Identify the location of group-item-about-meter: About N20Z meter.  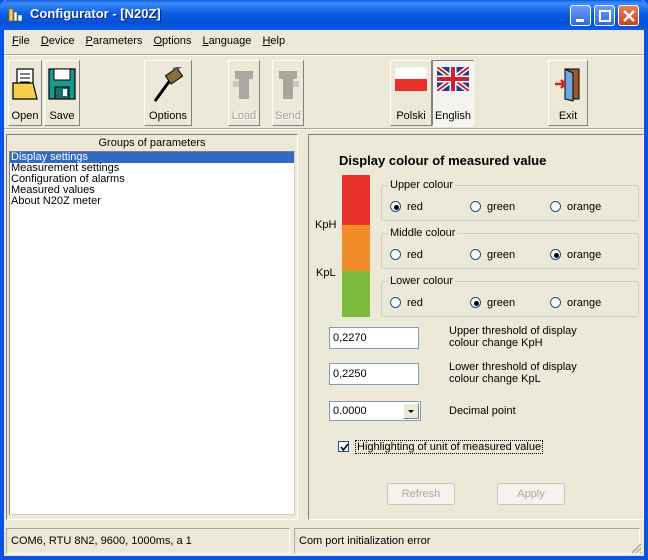
(152, 201).